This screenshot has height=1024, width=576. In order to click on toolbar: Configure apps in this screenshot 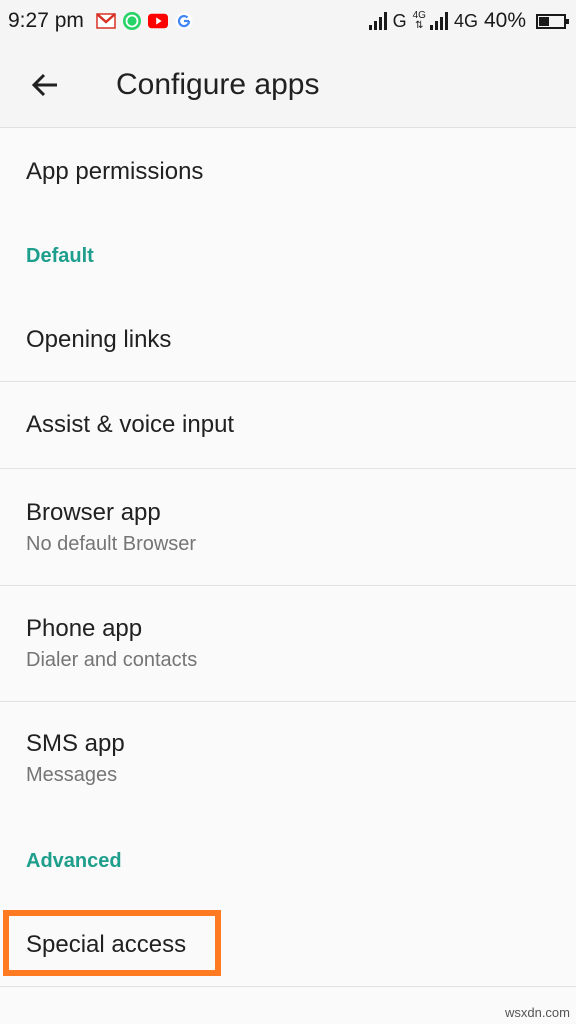, I will do `click(288, 85)`.